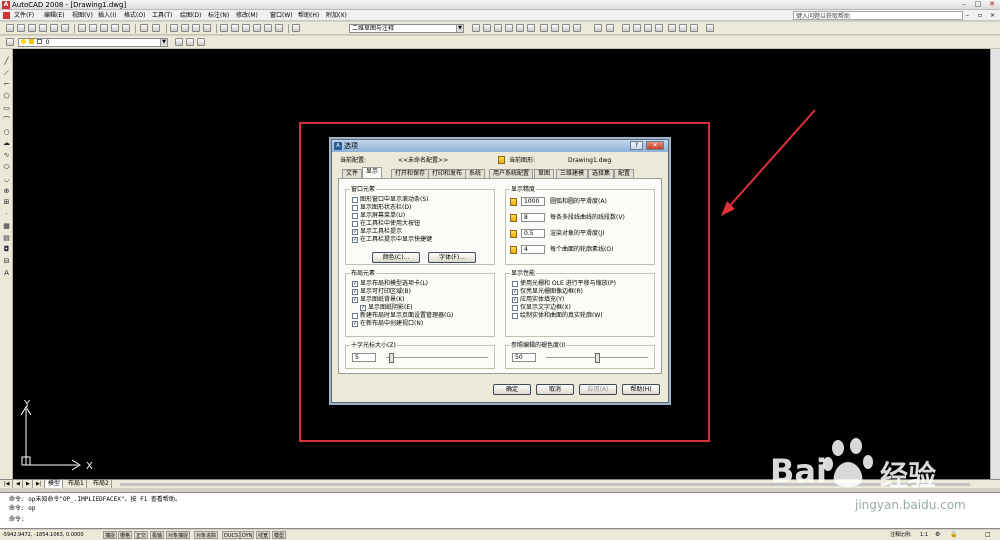  I want to click on menu-tools: 工具(T), so click(162, 15).